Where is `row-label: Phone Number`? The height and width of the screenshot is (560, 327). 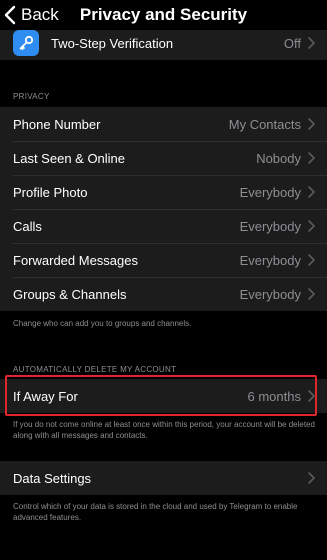 row-label: Phone Number is located at coordinates (57, 124).